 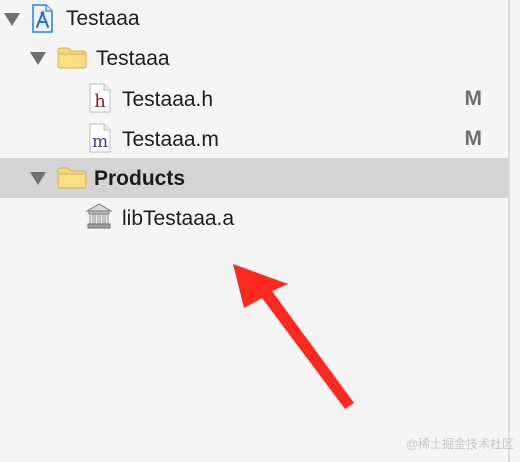 I want to click on xcode-project-icon, so click(x=42, y=18).